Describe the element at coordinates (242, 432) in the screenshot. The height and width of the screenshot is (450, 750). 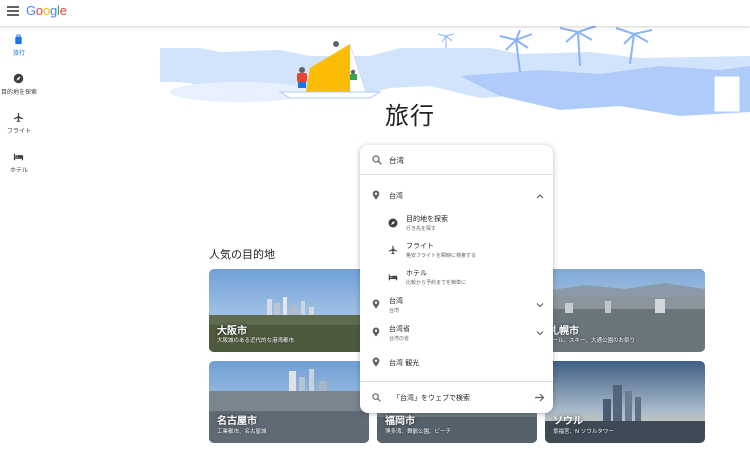
I see `destination-description: 工業都市、名古屋城` at that location.